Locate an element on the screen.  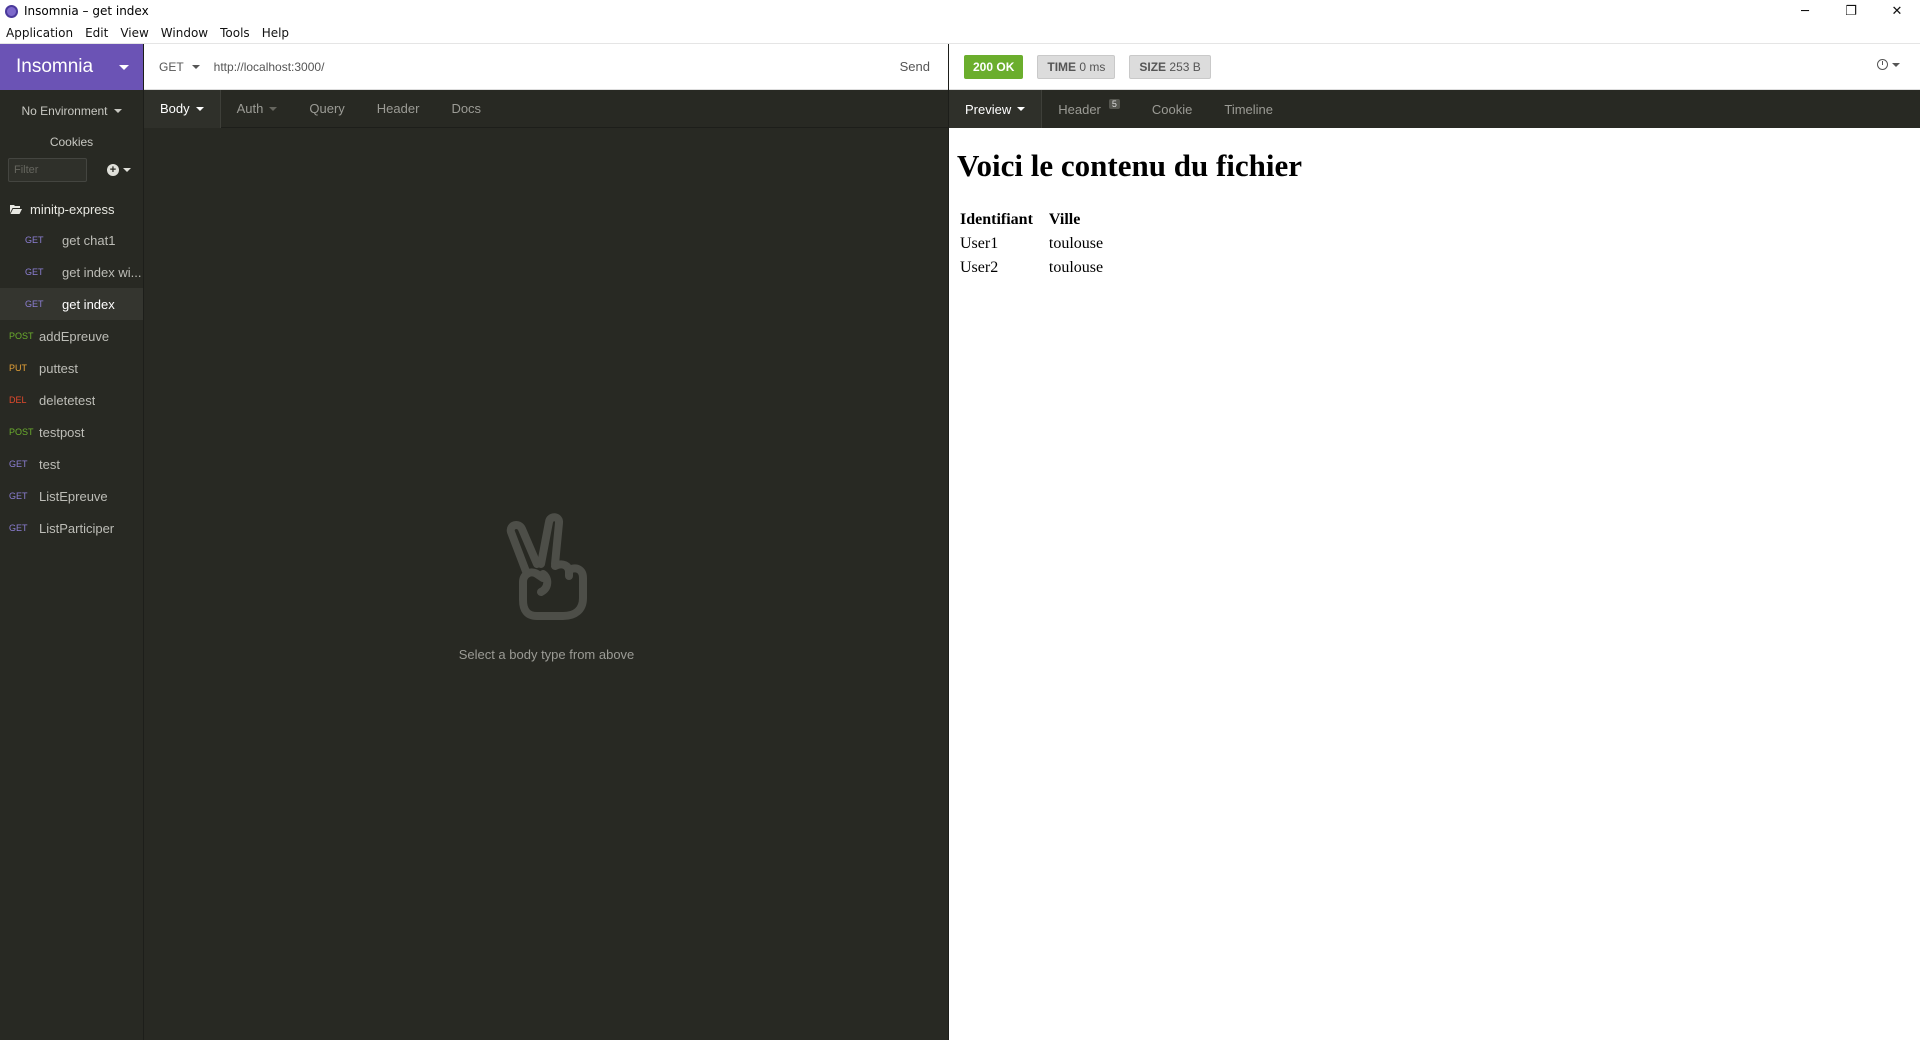
filter-row: + is located at coordinates (71, 170).